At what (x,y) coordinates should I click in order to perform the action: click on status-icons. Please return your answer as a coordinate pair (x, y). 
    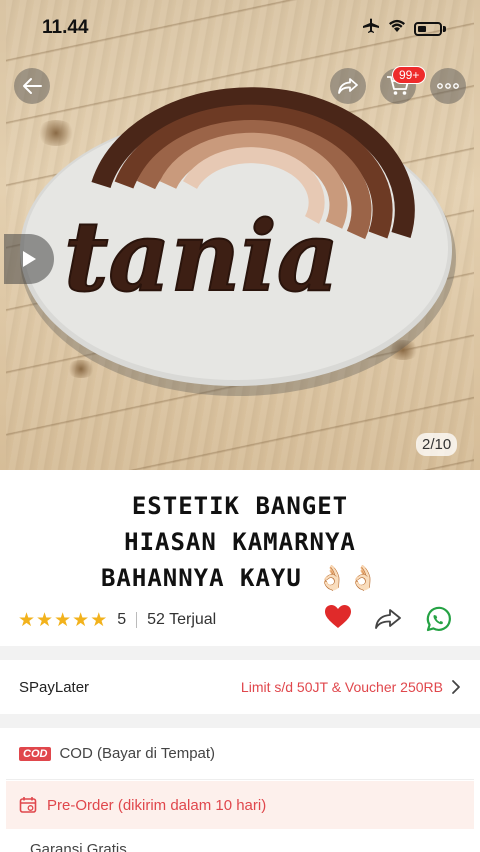
    Looking at the image, I should click on (404, 28).